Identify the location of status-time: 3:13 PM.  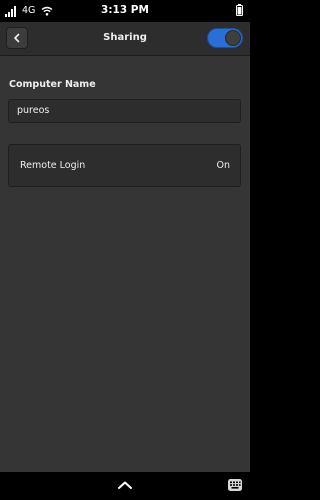
(125, 10).